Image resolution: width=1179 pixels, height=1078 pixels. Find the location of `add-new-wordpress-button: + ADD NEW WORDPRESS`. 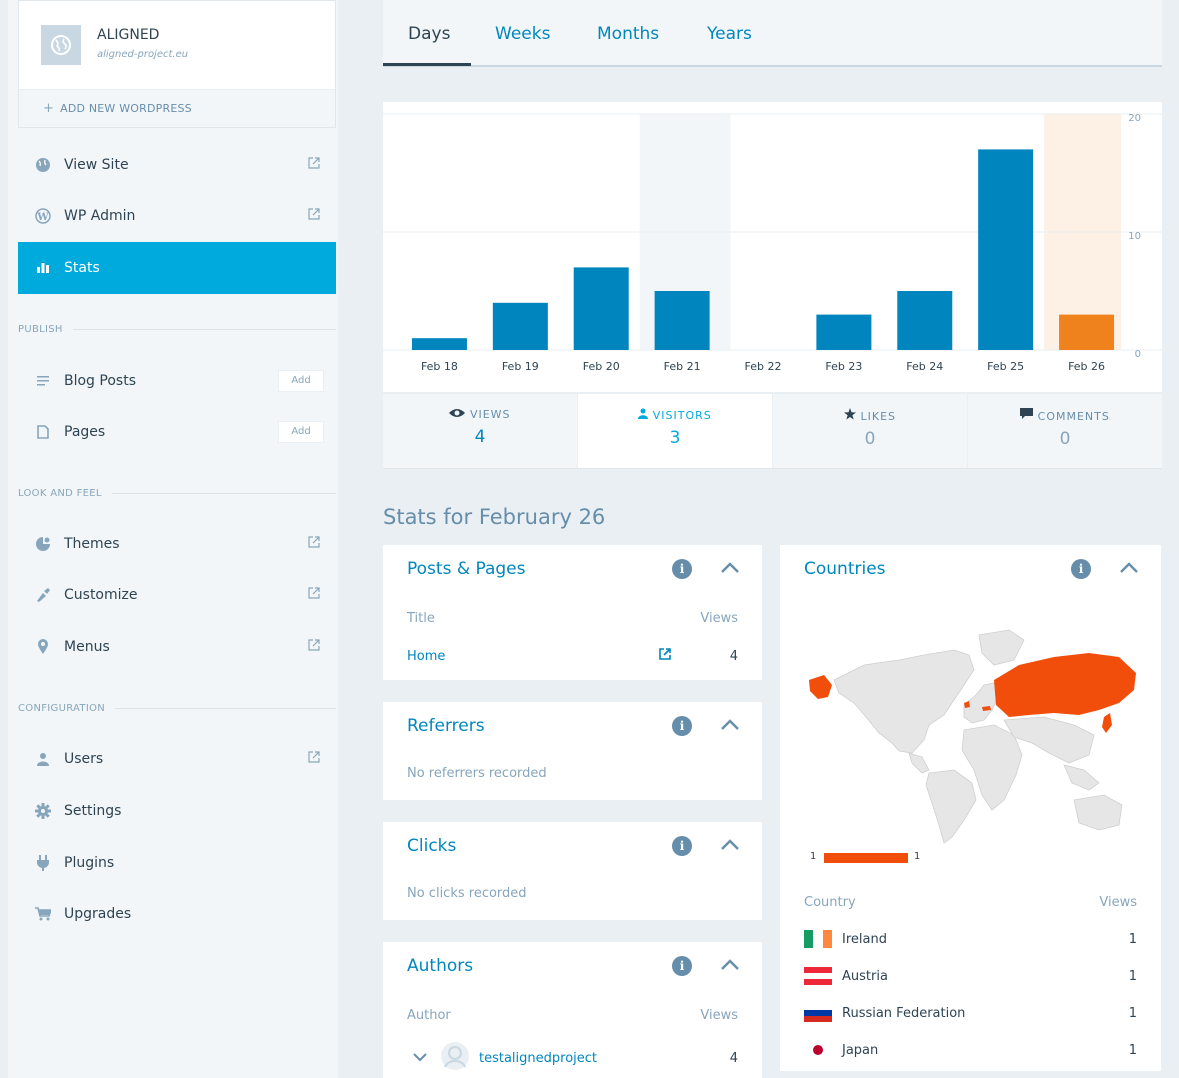

add-new-wordpress-button: + ADD NEW WORDPRESS is located at coordinates (177, 108).